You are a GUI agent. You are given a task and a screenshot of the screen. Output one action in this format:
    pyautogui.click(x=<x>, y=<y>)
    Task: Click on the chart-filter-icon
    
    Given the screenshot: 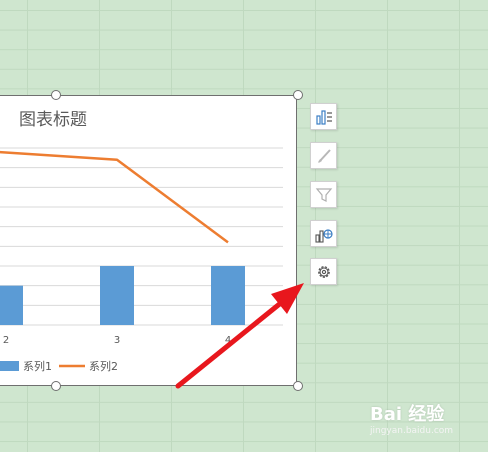 What is the action you would take?
    pyautogui.click(x=323, y=194)
    